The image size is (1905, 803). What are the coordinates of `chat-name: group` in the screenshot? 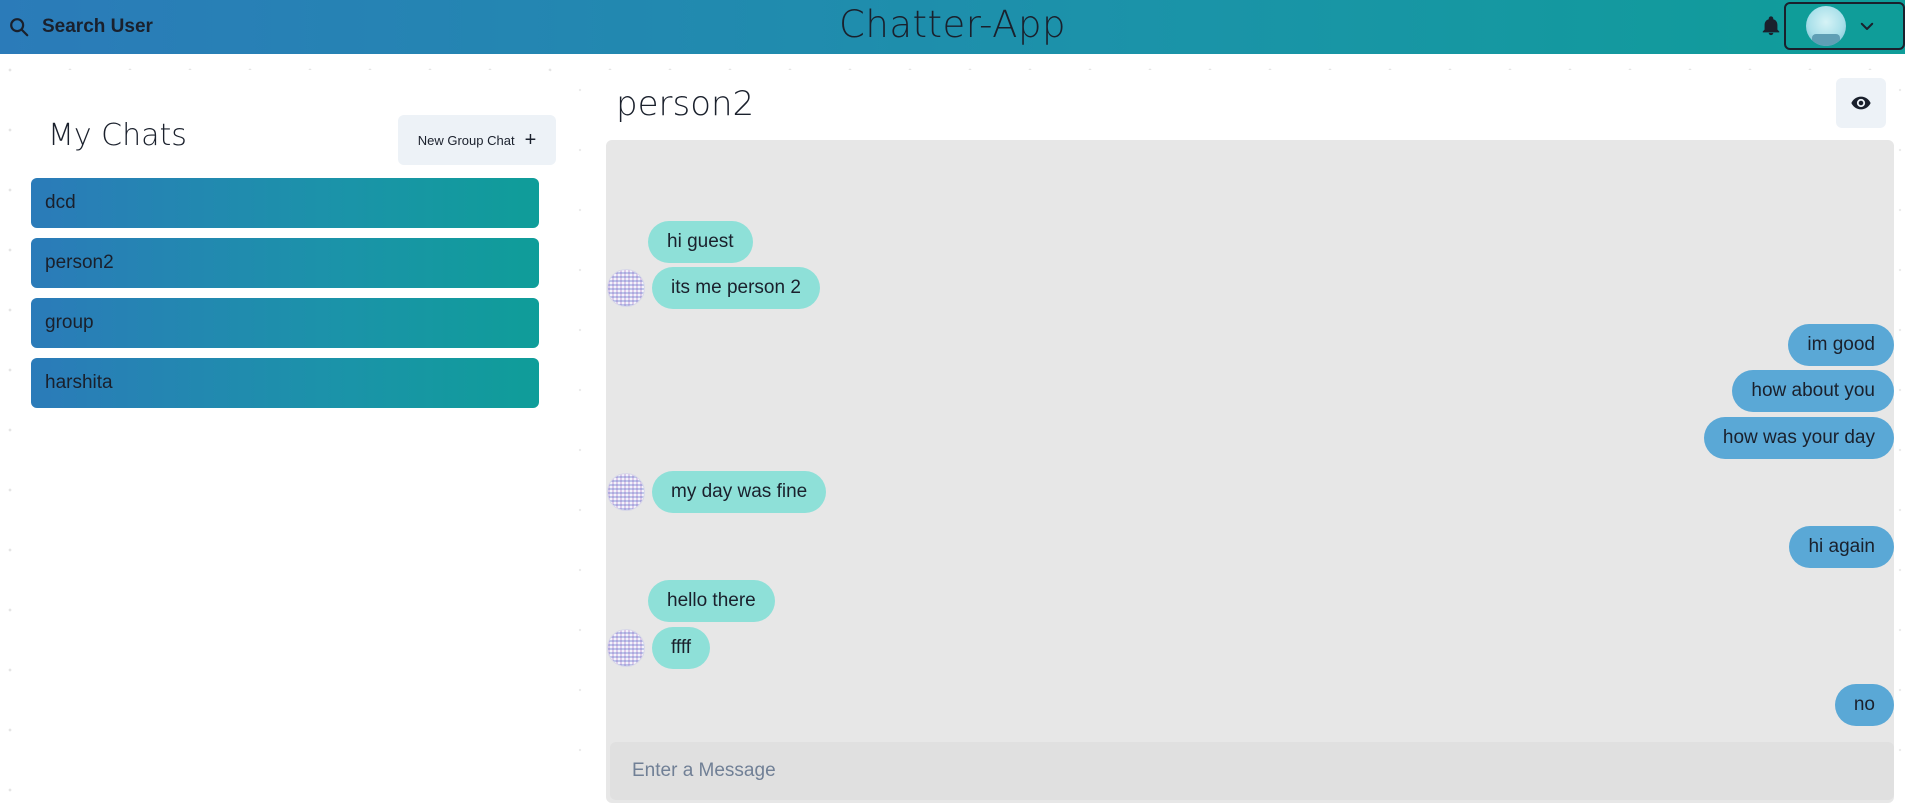 It's located at (69, 322).